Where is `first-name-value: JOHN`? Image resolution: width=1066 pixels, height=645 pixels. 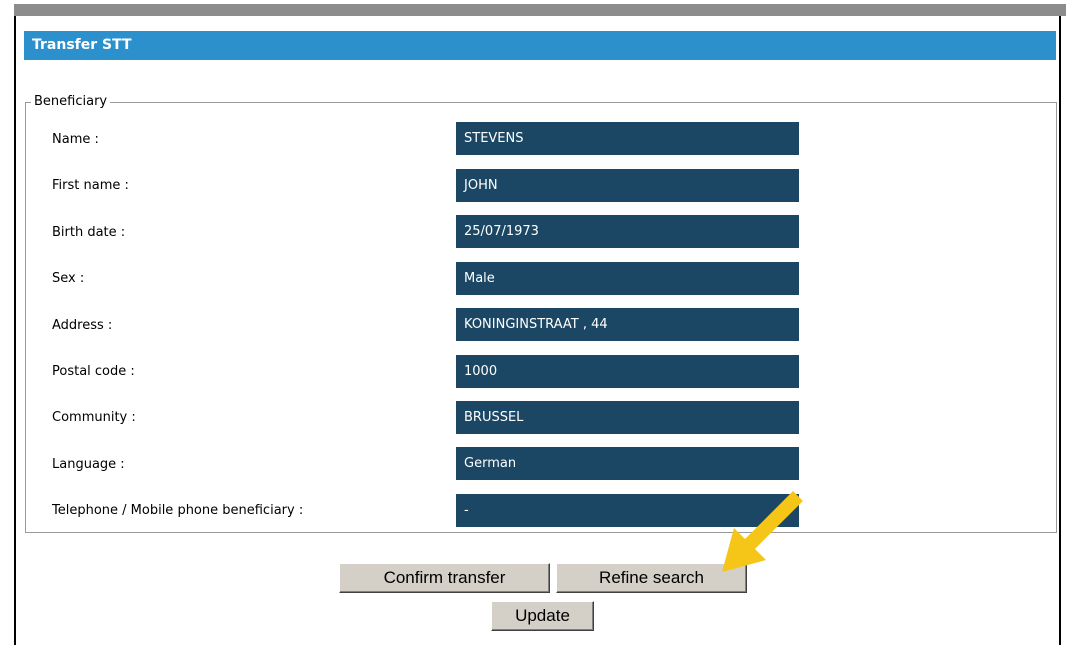
first-name-value: JOHN is located at coordinates (627, 185).